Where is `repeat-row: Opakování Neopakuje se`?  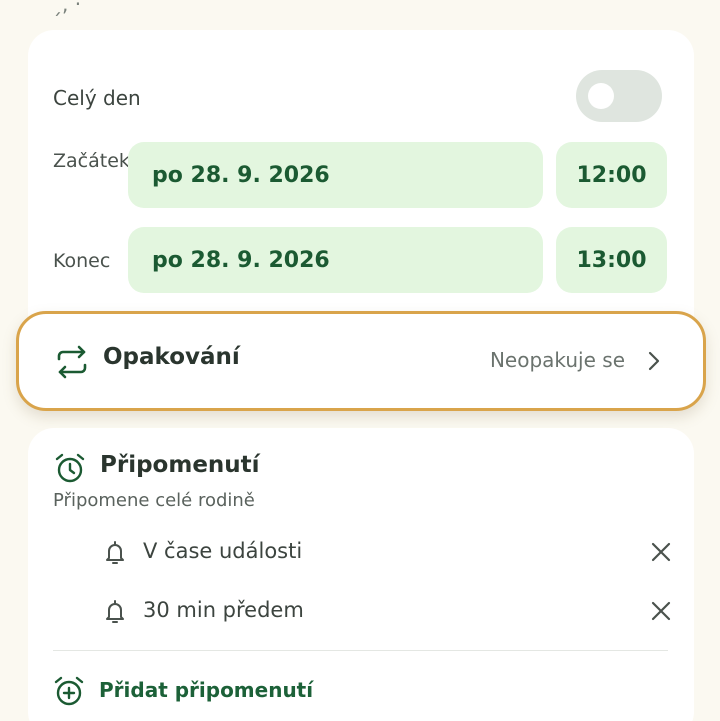
repeat-row: Opakování Neopakuje se is located at coordinates (361, 361).